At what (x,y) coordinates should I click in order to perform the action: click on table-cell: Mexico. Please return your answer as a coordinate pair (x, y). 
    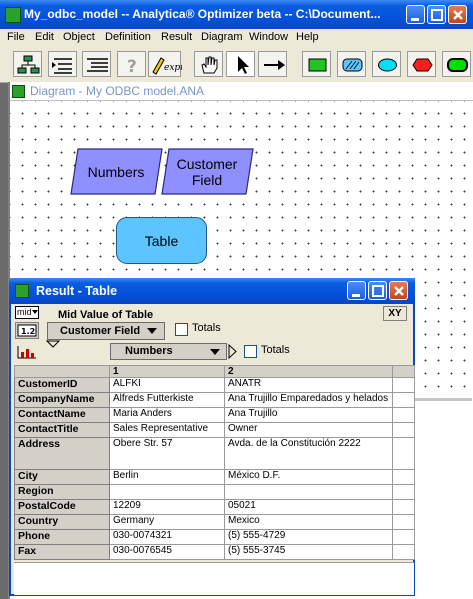
    Looking at the image, I should click on (308, 522).